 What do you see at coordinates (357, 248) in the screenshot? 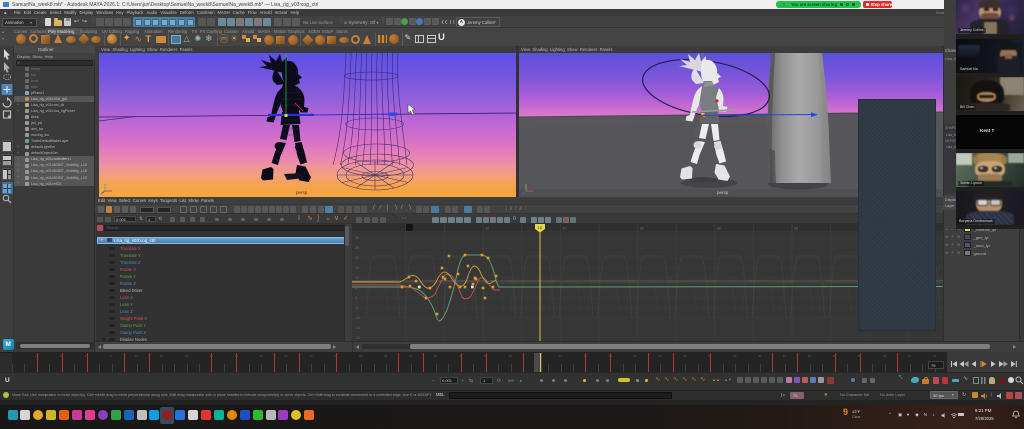
I see `svg-text: 25` at bounding box center [357, 248].